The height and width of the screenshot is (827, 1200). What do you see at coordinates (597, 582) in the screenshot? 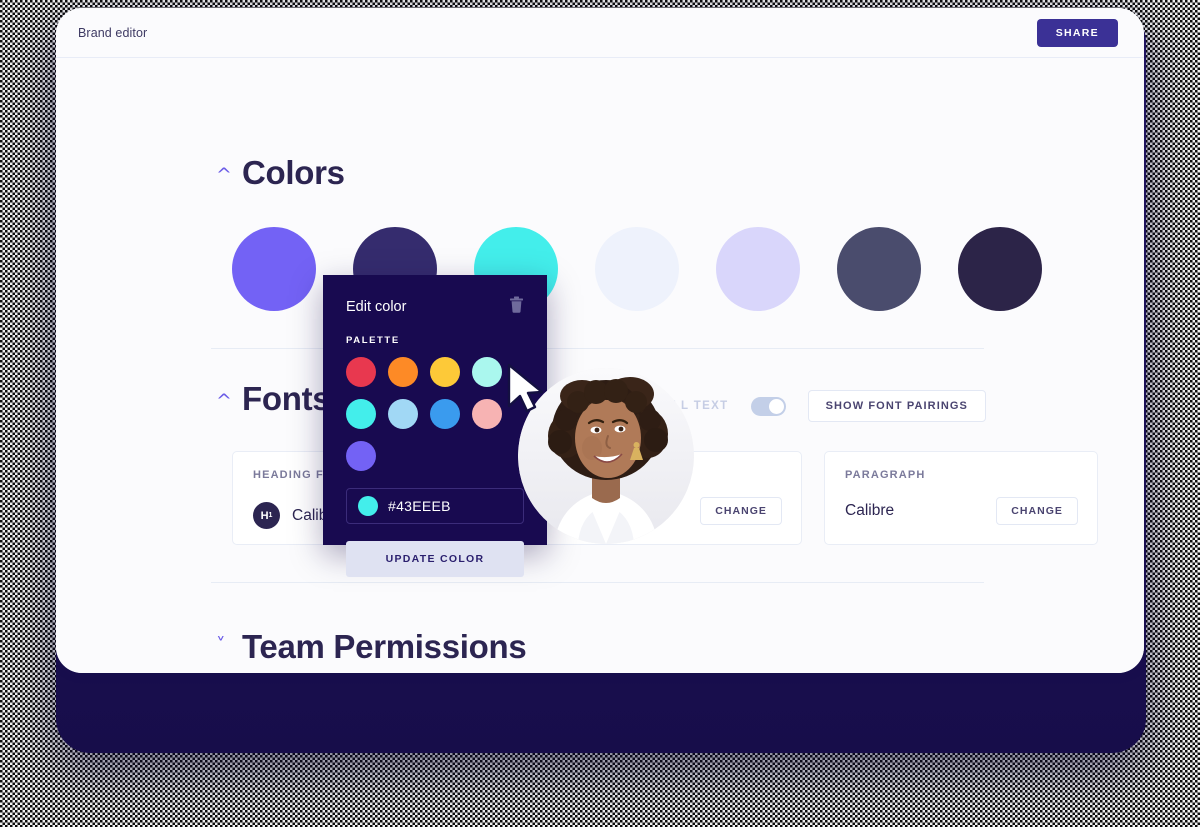
I see `divider` at bounding box center [597, 582].